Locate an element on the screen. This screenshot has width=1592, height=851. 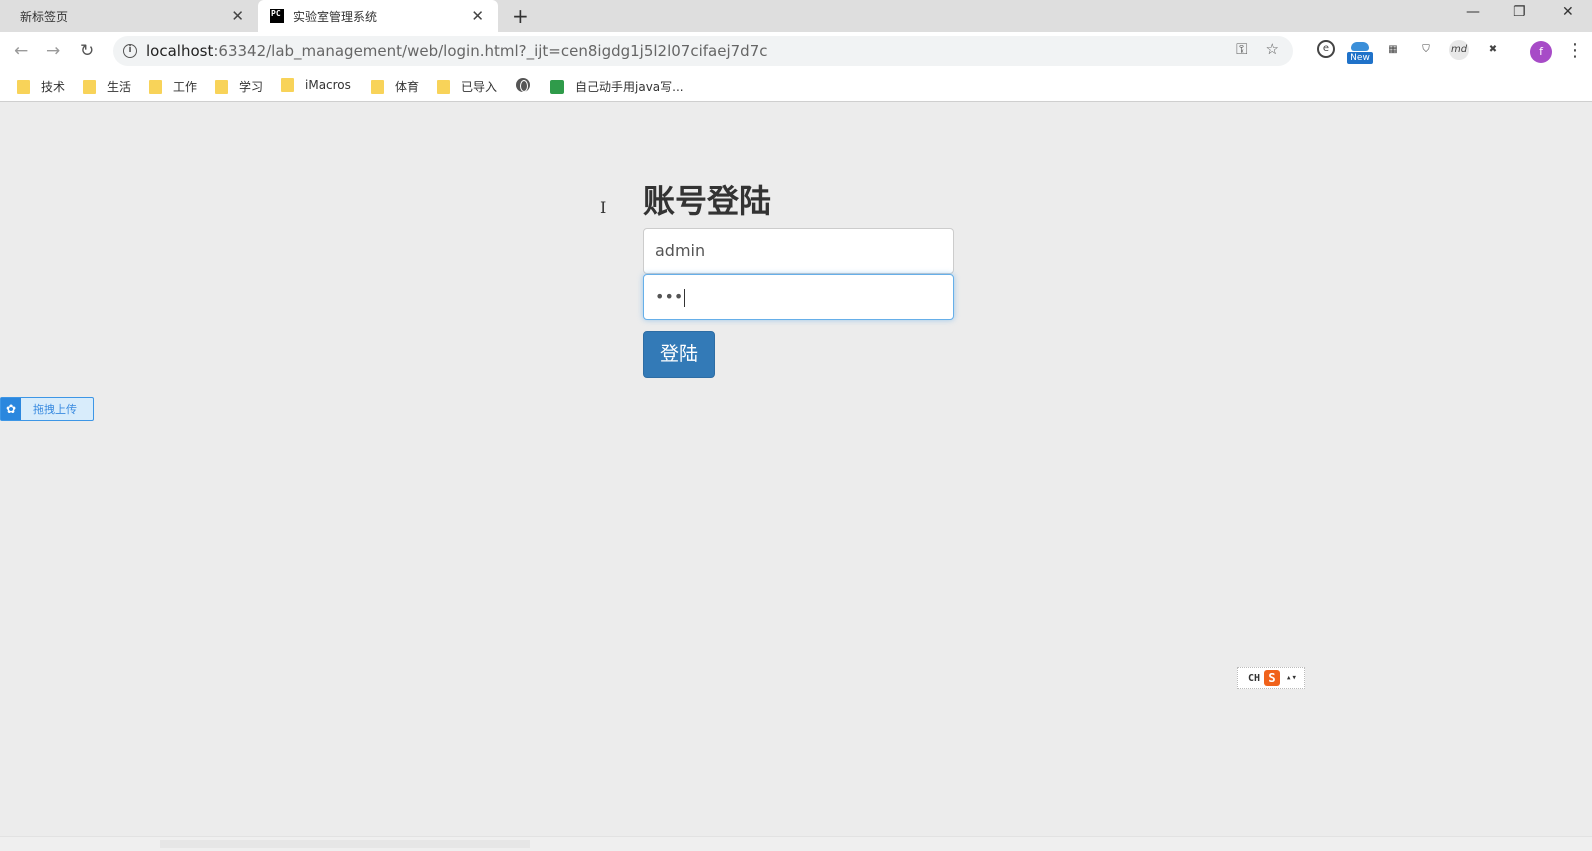
tab-new-tab: 新标签页 ✕ is located at coordinates (129, 16).